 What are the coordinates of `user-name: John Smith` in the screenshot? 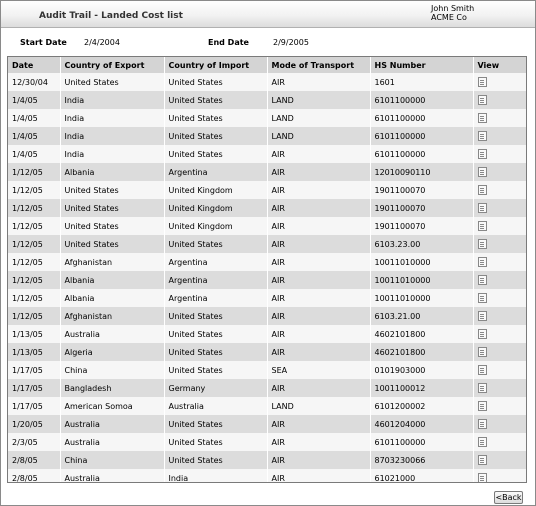 It's located at (453, 8).